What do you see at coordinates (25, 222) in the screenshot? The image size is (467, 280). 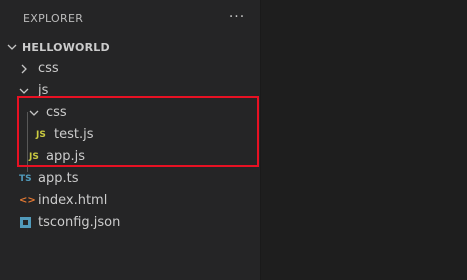 I see `tsconfig-file-icon` at bounding box center [25, 222].